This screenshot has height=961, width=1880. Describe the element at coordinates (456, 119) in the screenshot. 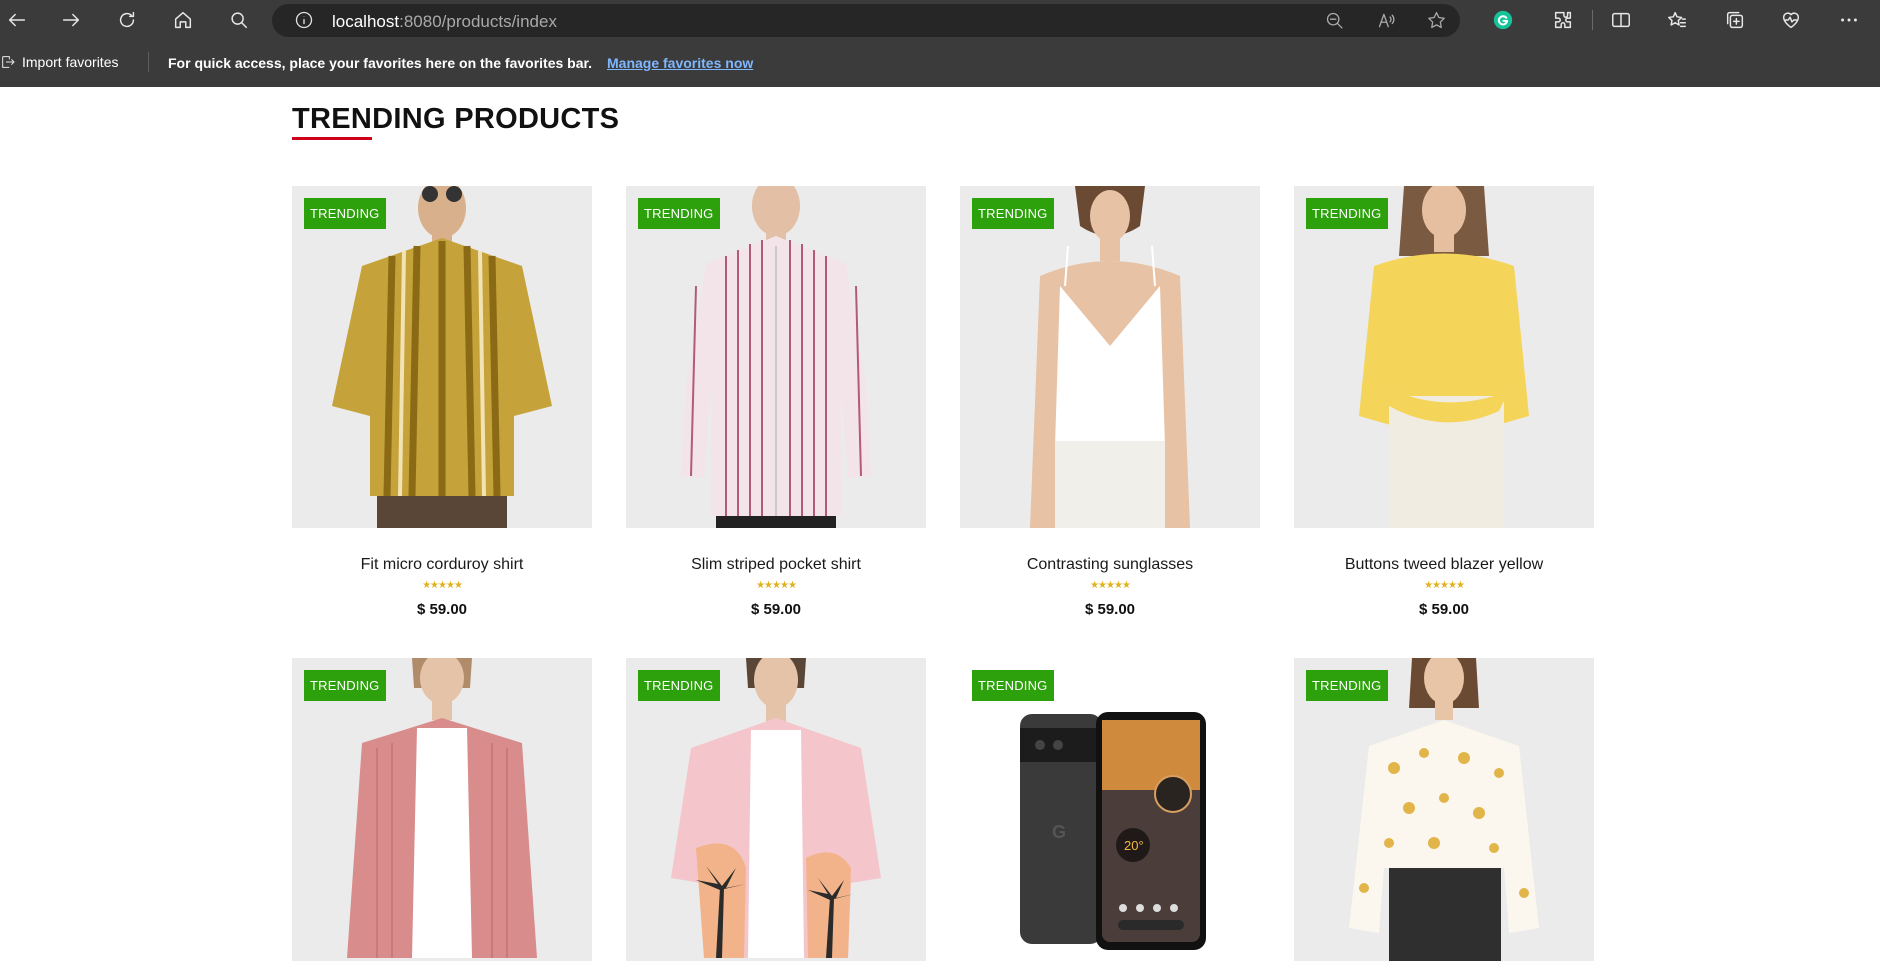

I see `section-title: TRENDING PRODUCTS` at that location.